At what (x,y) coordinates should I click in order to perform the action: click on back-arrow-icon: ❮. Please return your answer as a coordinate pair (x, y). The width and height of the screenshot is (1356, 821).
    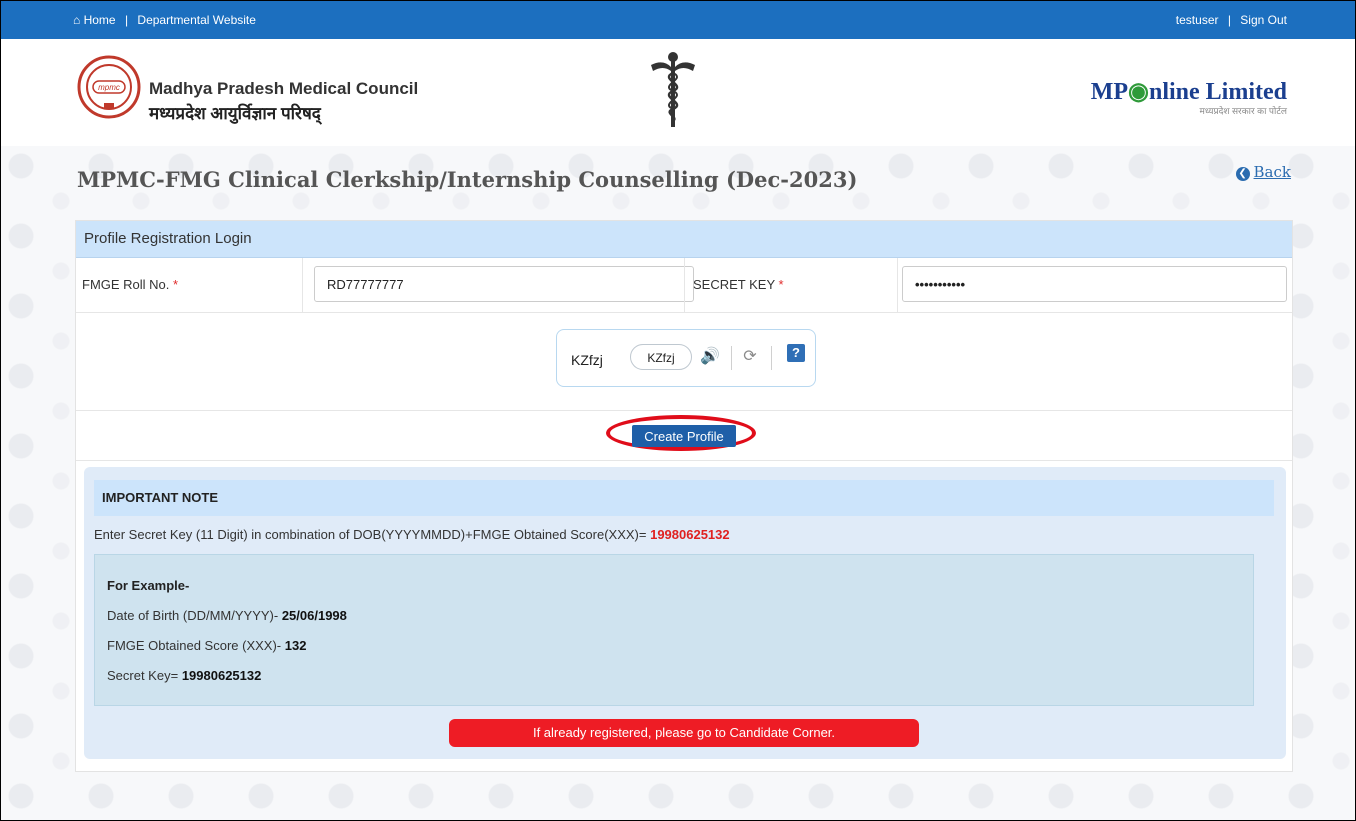
    Looking at the image, I should click on (1242, 174).